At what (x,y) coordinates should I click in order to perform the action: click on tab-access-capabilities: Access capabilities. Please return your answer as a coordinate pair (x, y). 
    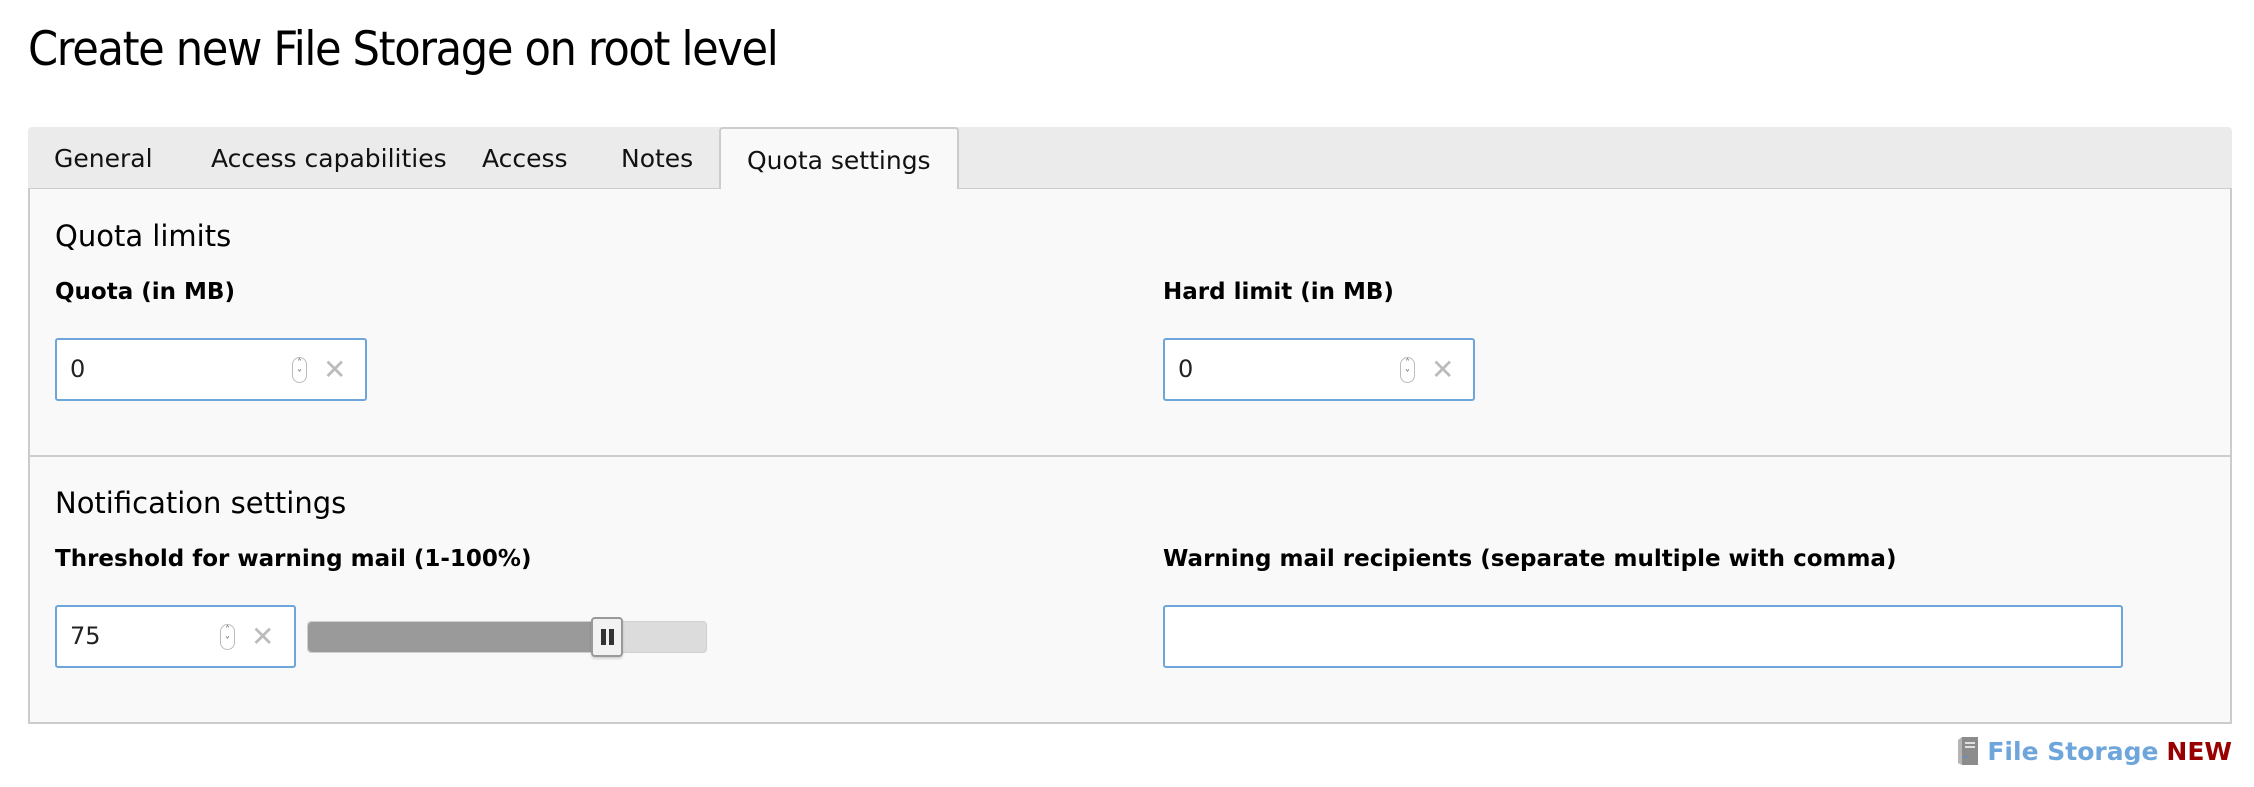
    Looking at the image, I should click on (329, 158).